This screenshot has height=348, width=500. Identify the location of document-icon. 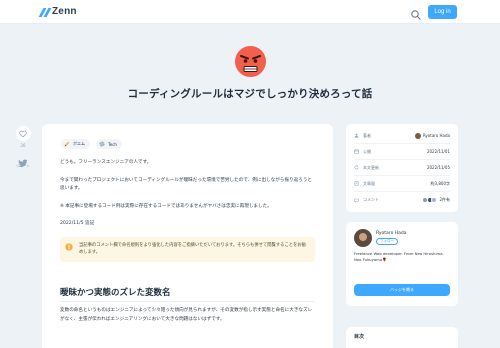
(356, 183).